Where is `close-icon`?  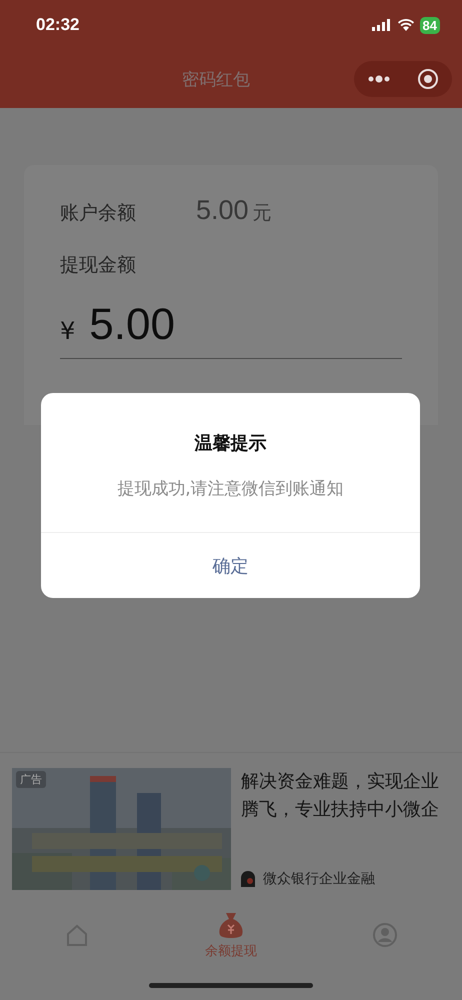 close-icon is located at coordinates (428, 79).